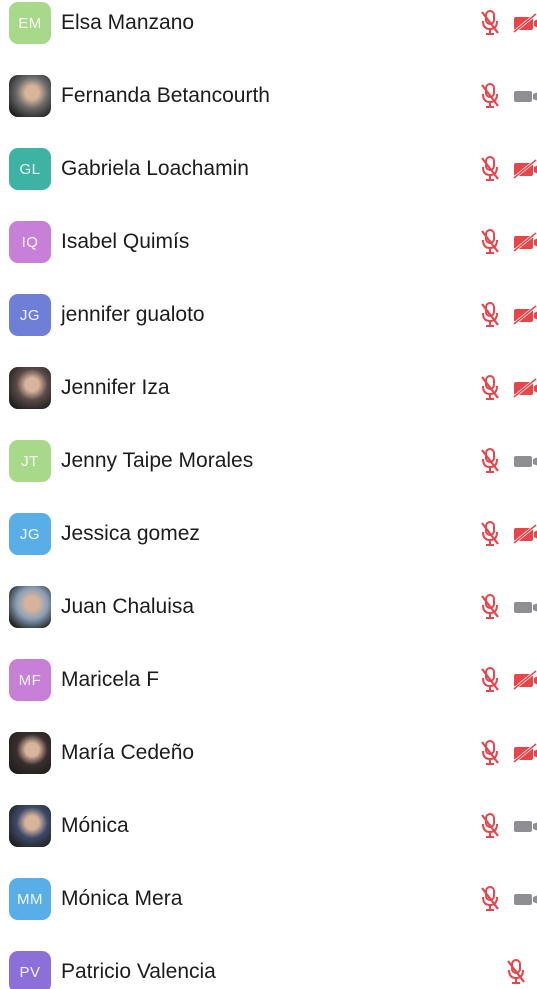 This screenshot has height=989, width=537. I want to click on participant-row: JT Jenny Taipe Morales, so click(268, 461).